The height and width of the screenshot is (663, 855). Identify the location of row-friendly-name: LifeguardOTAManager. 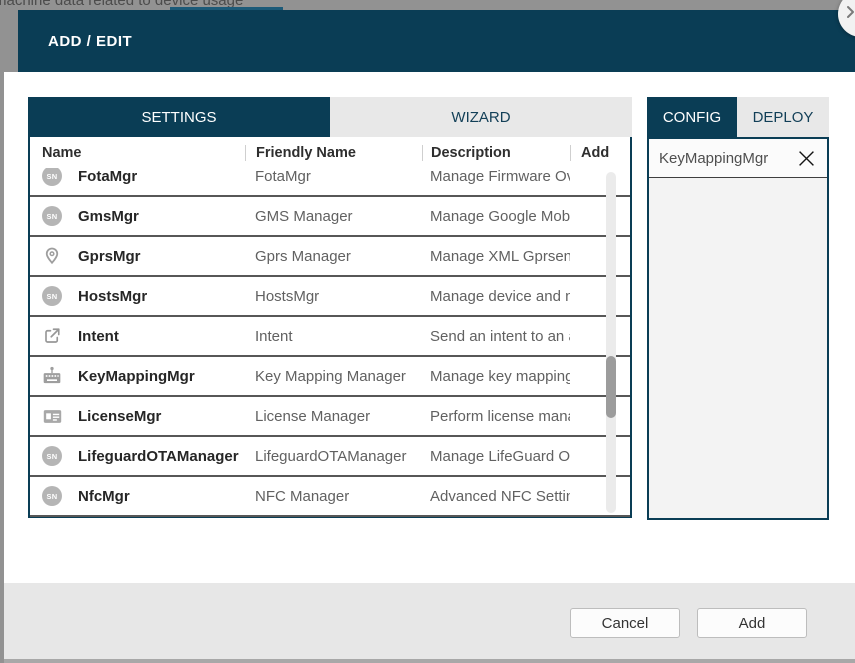
(331, 456).